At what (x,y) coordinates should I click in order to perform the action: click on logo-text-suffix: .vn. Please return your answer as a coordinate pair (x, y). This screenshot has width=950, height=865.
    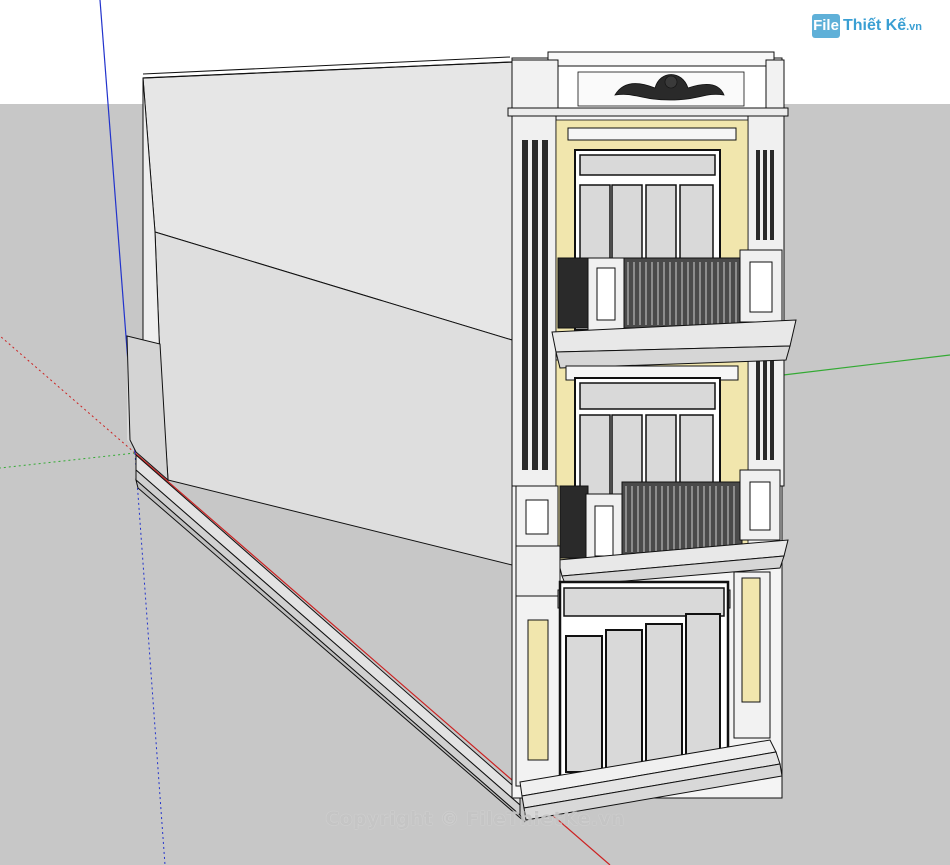
    Looking at the image, I should click on (914, 27).